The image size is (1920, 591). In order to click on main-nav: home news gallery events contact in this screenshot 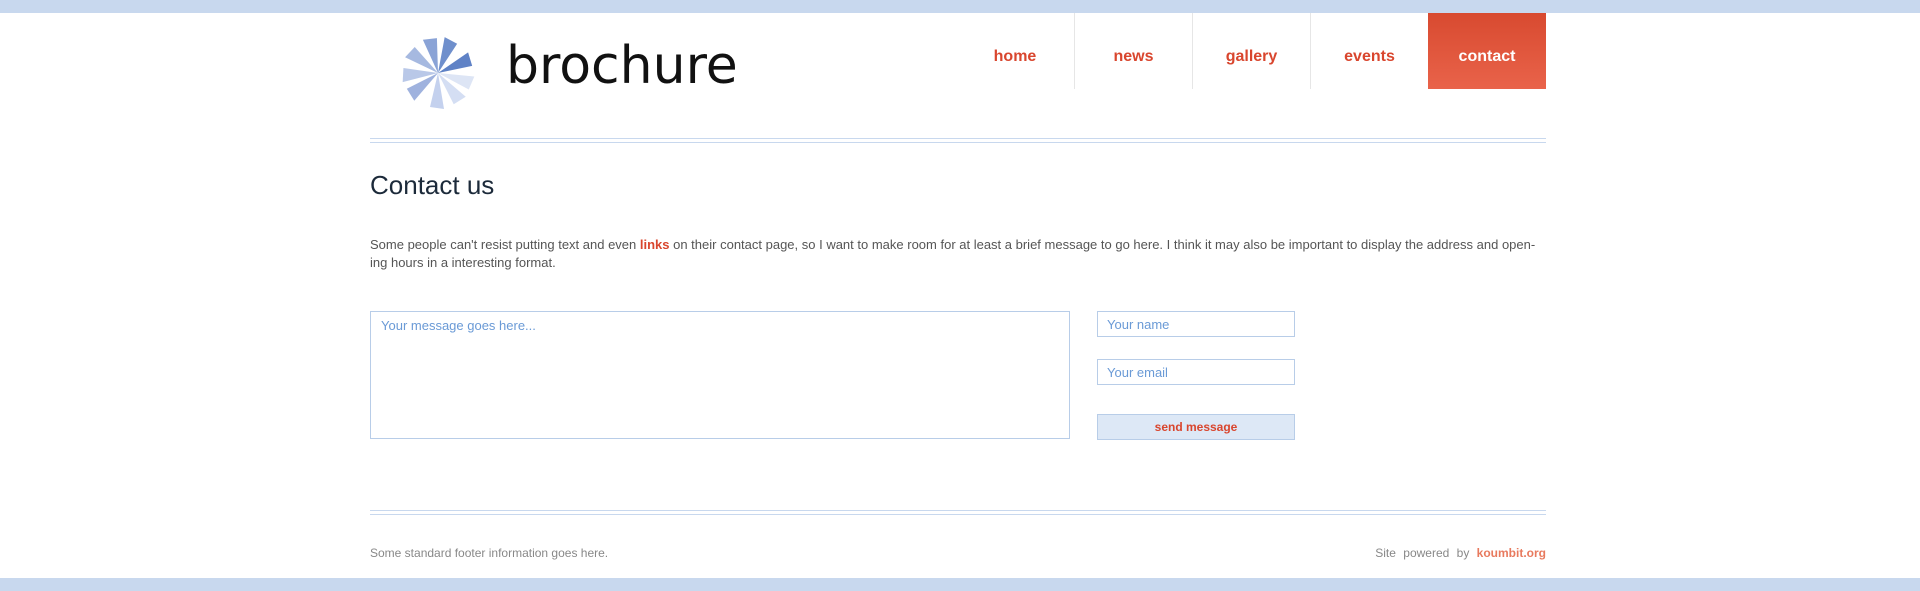, I will do `click(1251, 51)`.